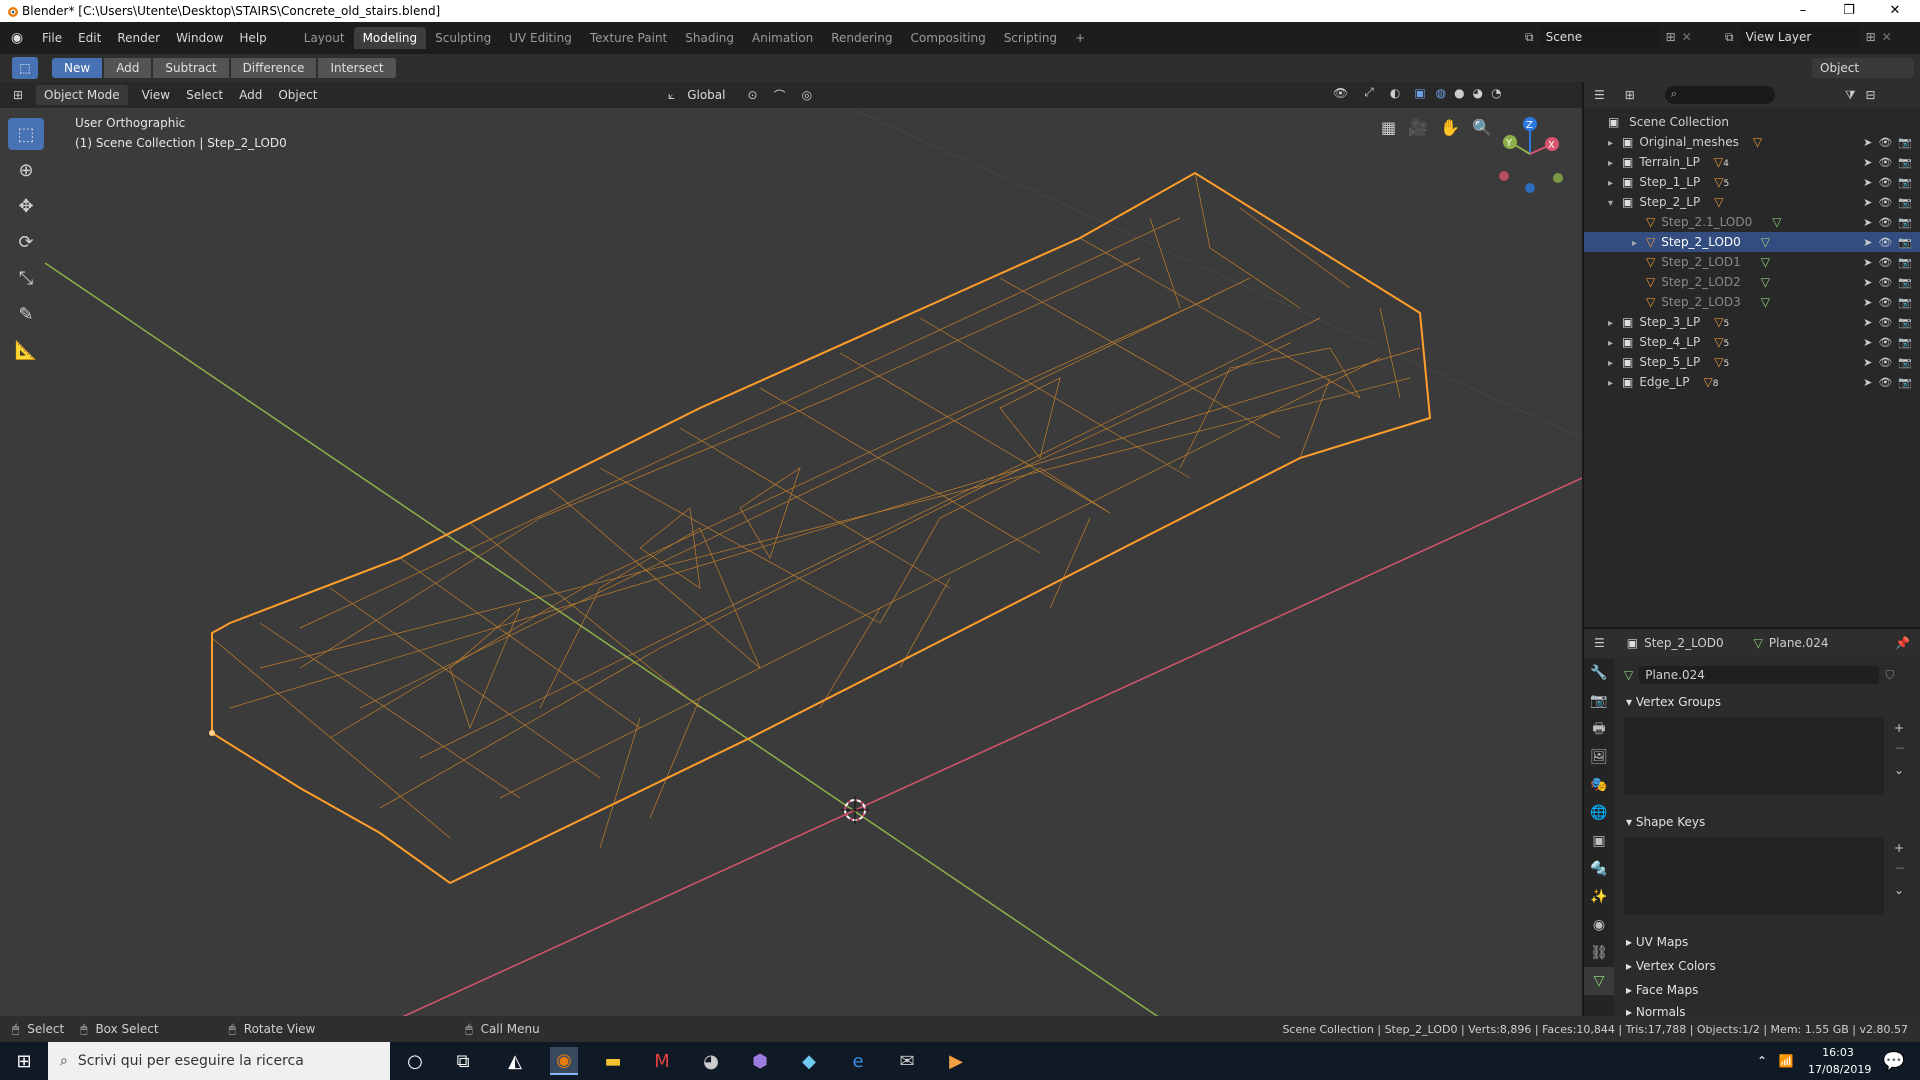  I want to click on file-explorer-icon: ▬, so click(613, 1061).